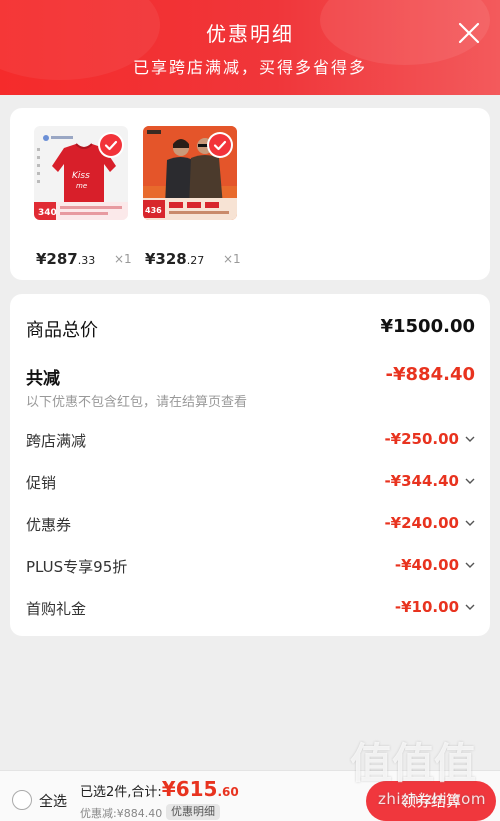 This screenshot has height=821, width=500. I want to click on total-price-value: ¥1500.00, so click(427, 326).